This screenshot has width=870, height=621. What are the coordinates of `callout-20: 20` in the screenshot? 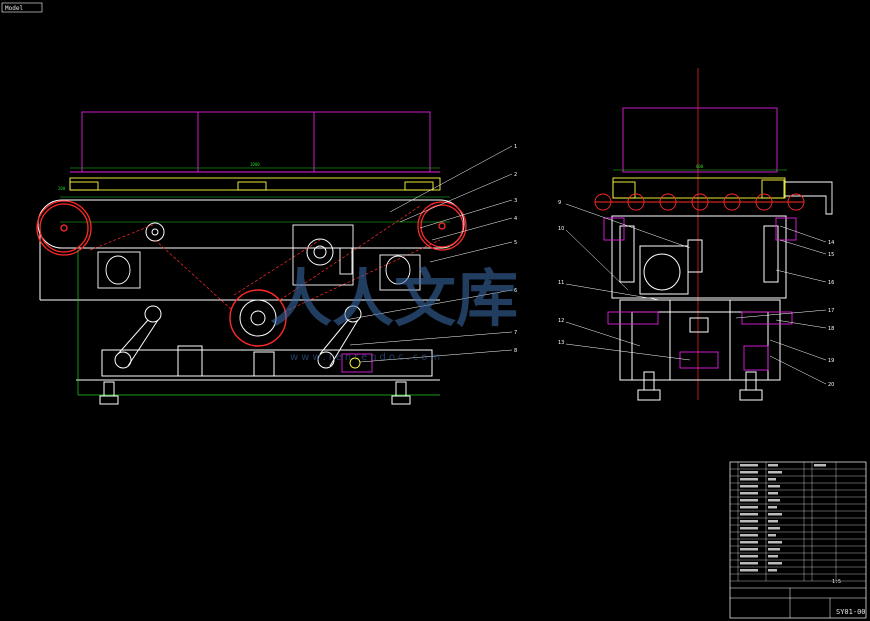 It's located at (831, 385).